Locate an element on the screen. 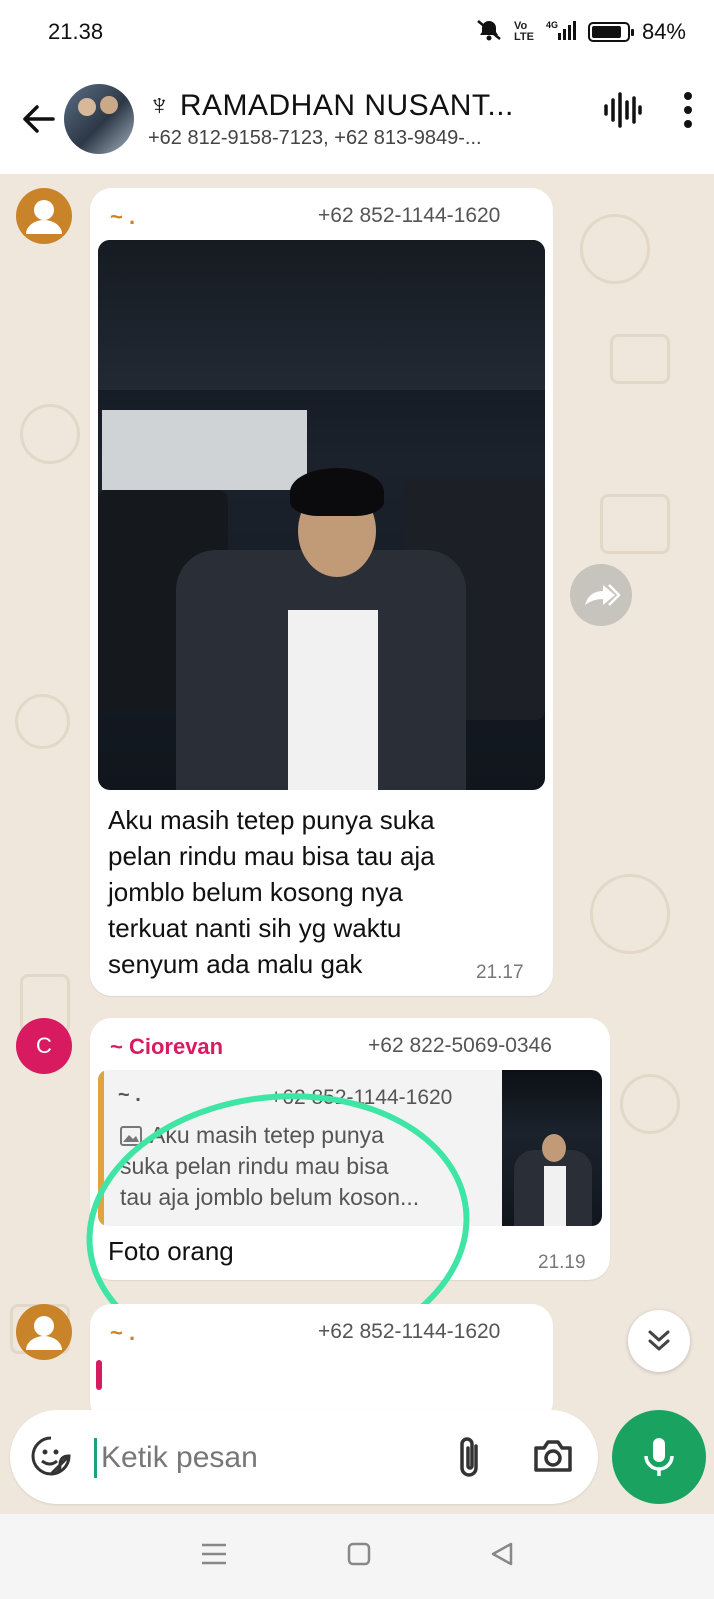 The width and height of the screenshot is (714, 1599). battery-percent: 84% is located at coordinates (663, 31).